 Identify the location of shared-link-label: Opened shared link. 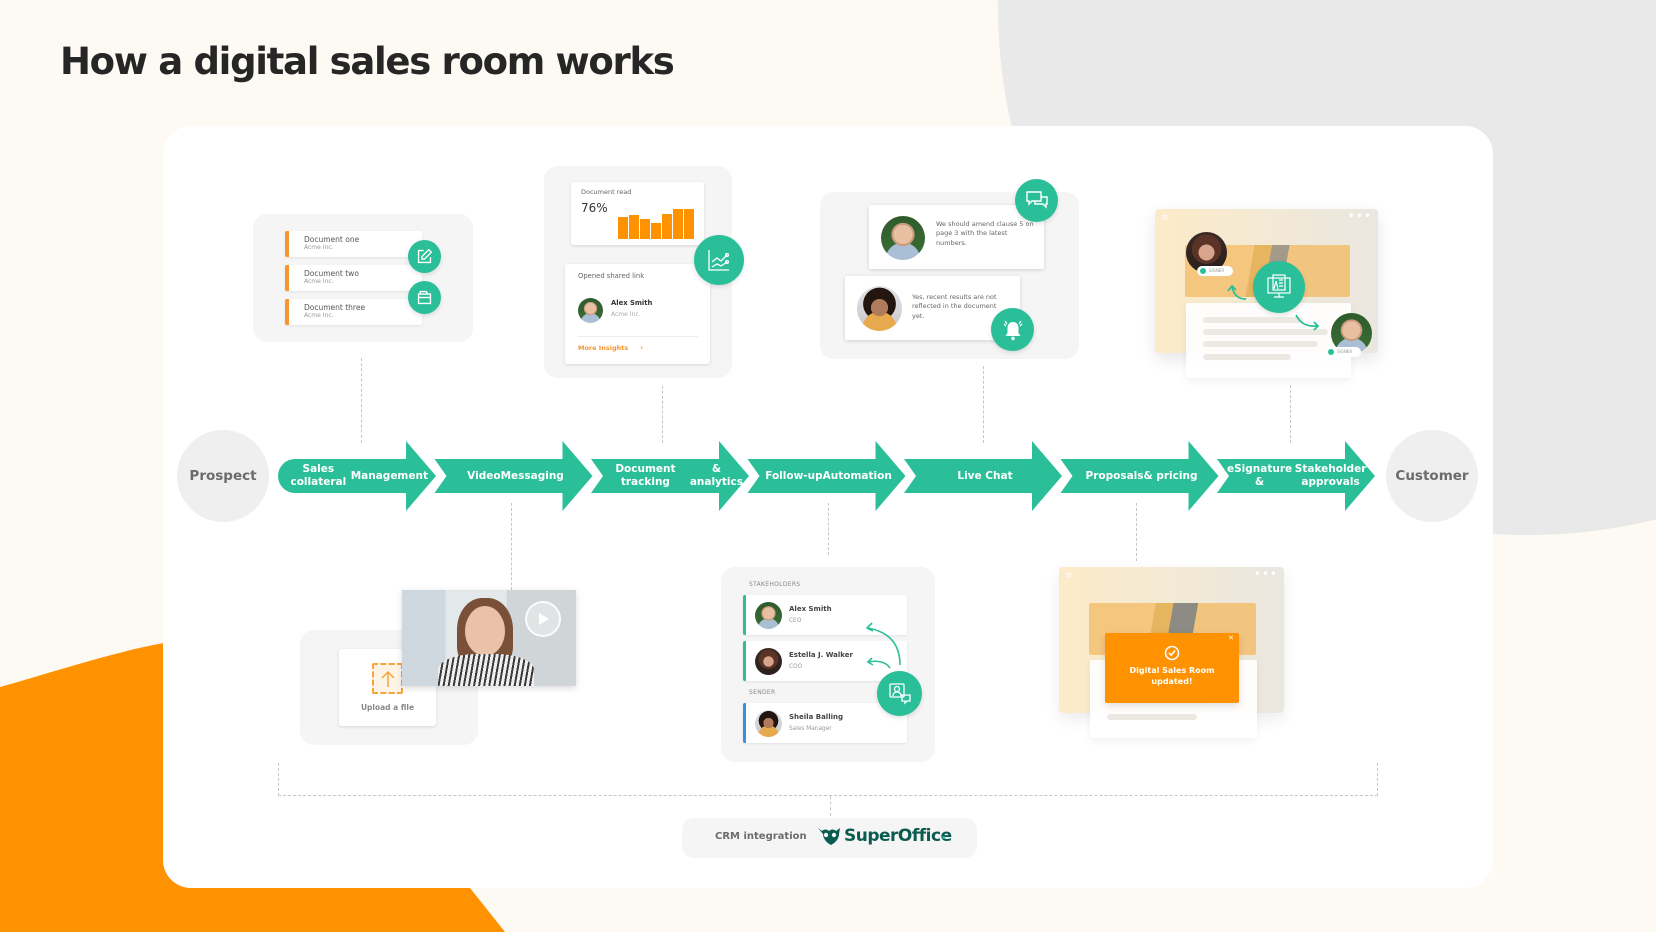
(611, 276).